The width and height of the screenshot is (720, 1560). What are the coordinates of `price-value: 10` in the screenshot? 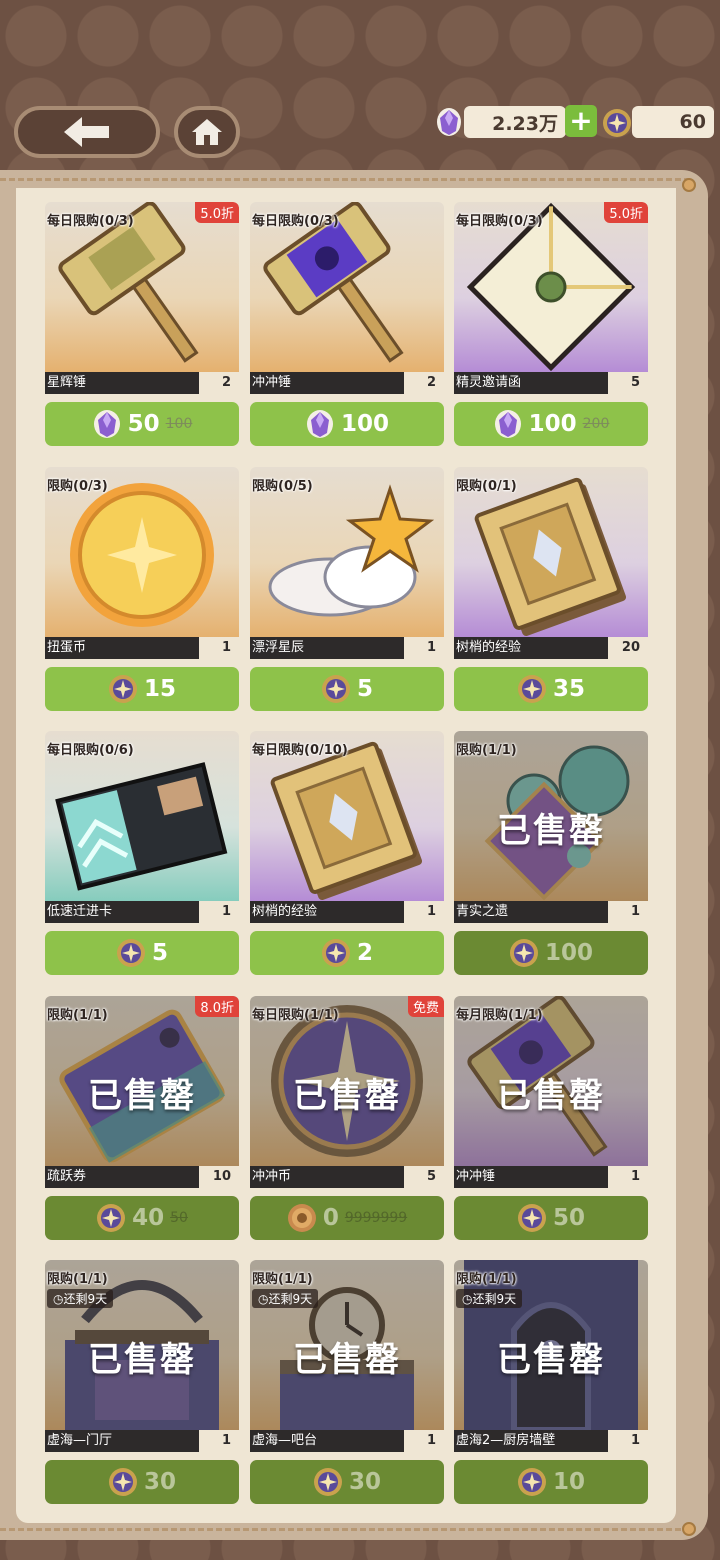 It's located at (568, 1482).